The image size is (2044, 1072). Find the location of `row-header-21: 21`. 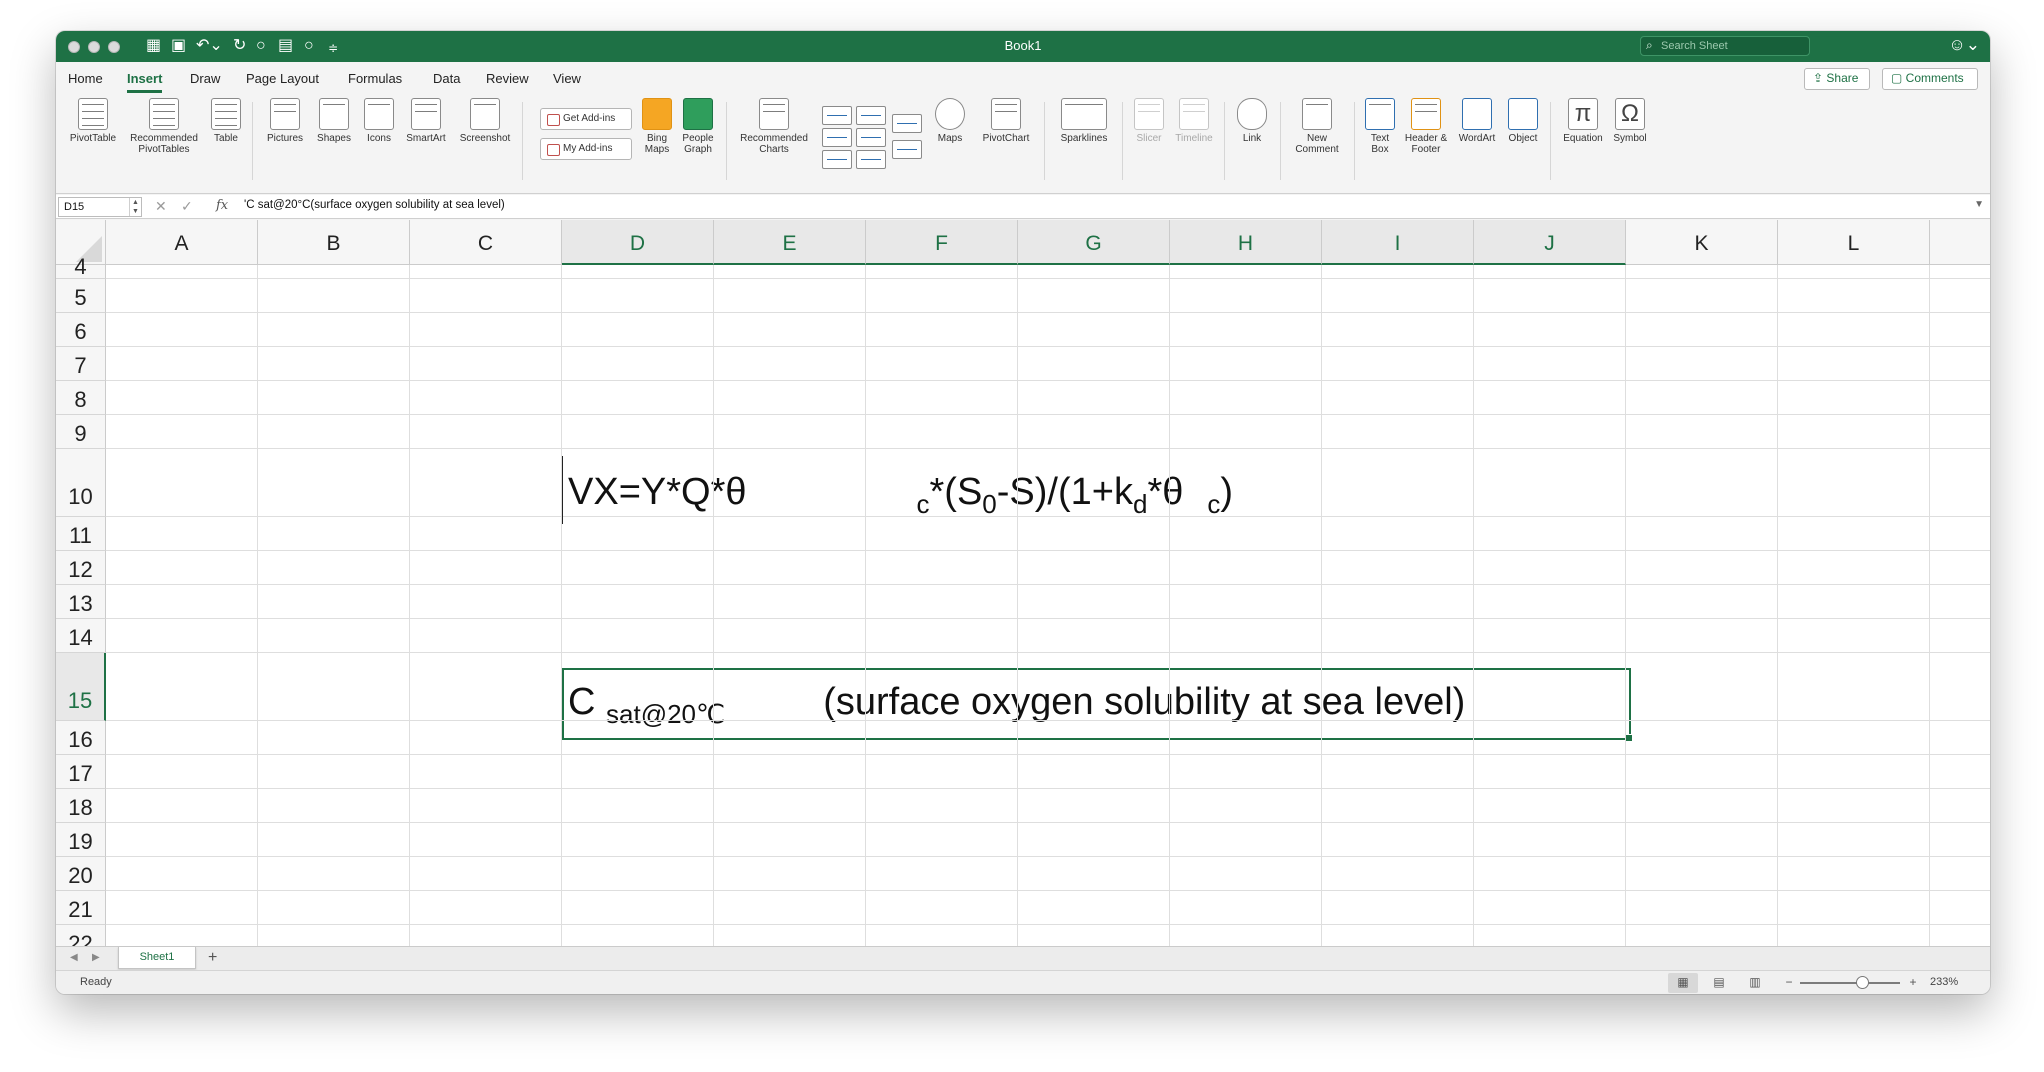

row-header-21: 21 is located at coordinates (81, 908).